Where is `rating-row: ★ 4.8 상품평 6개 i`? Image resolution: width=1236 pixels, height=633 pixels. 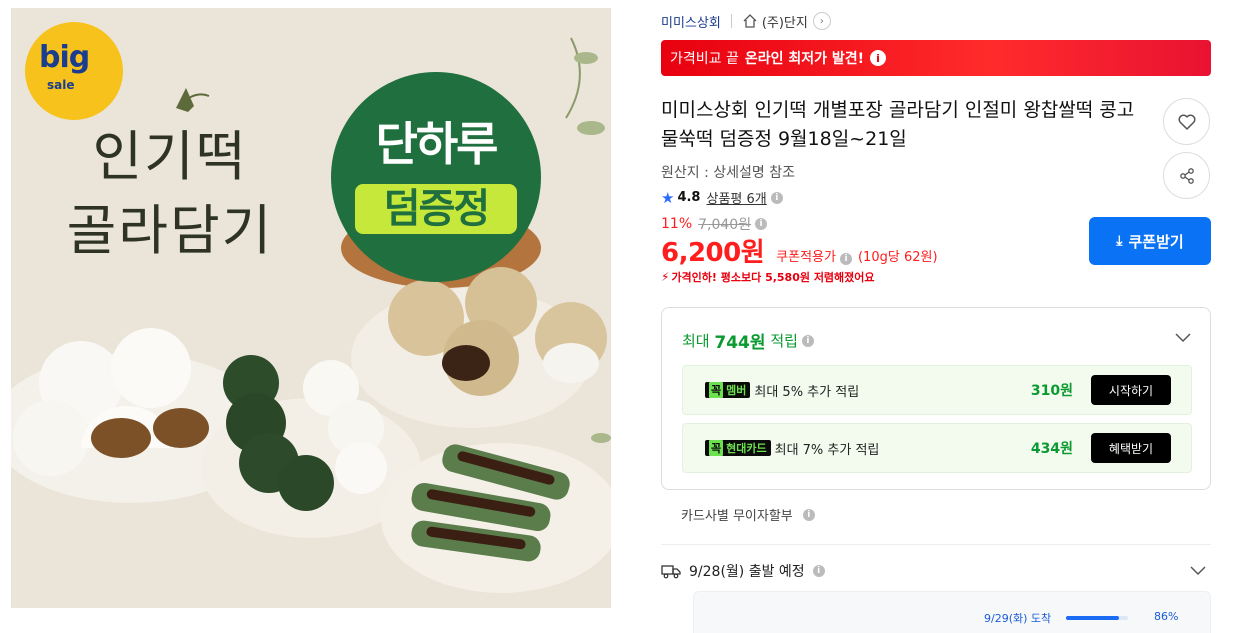 rating-row: ★ 4.8 상품평 6개 i is located at coordinates (722, 197).